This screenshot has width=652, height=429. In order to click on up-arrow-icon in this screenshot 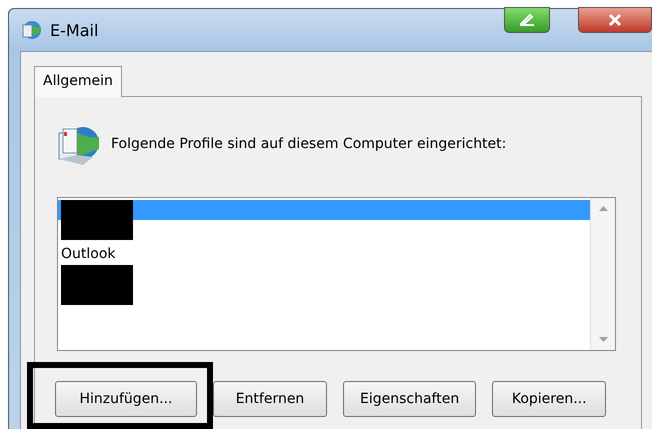, I will do `click(603, 208)`.